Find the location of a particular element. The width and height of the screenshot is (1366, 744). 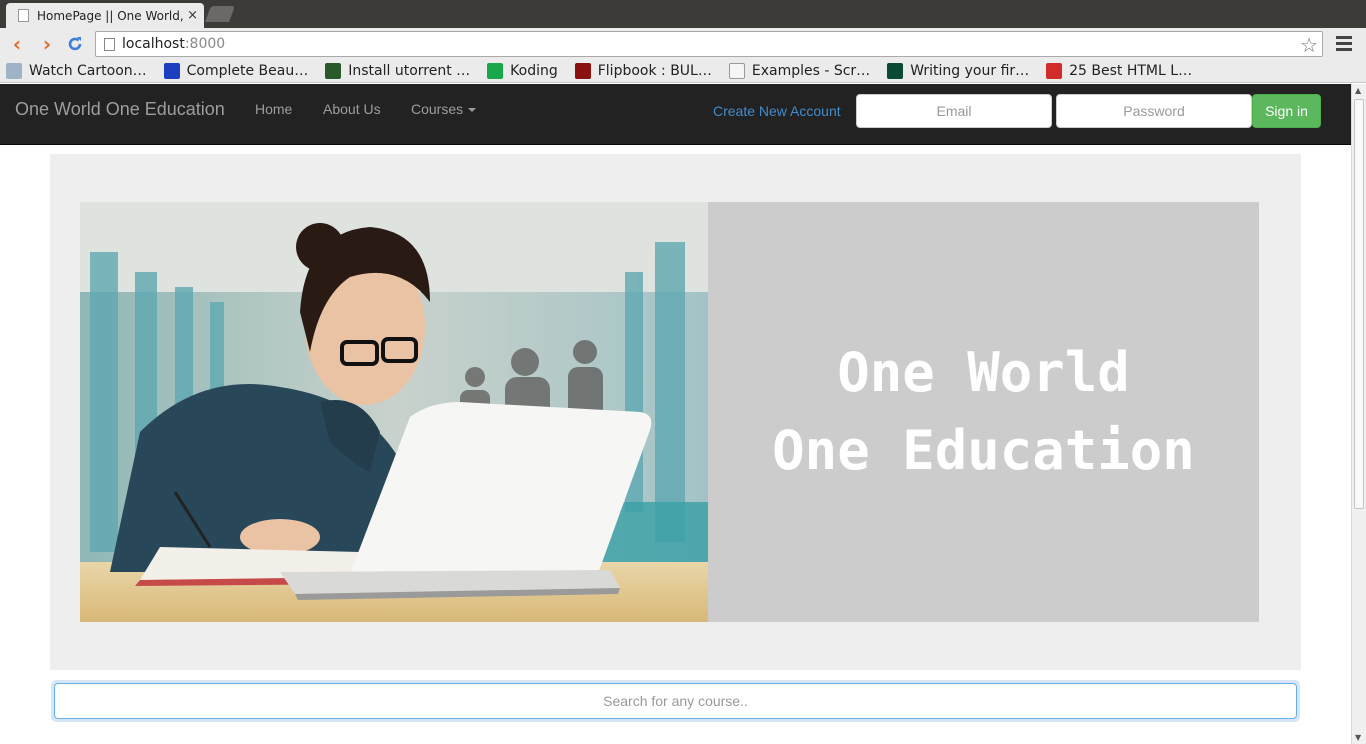

sign-in-button: Sign in is located at coordinates (1286, 111).